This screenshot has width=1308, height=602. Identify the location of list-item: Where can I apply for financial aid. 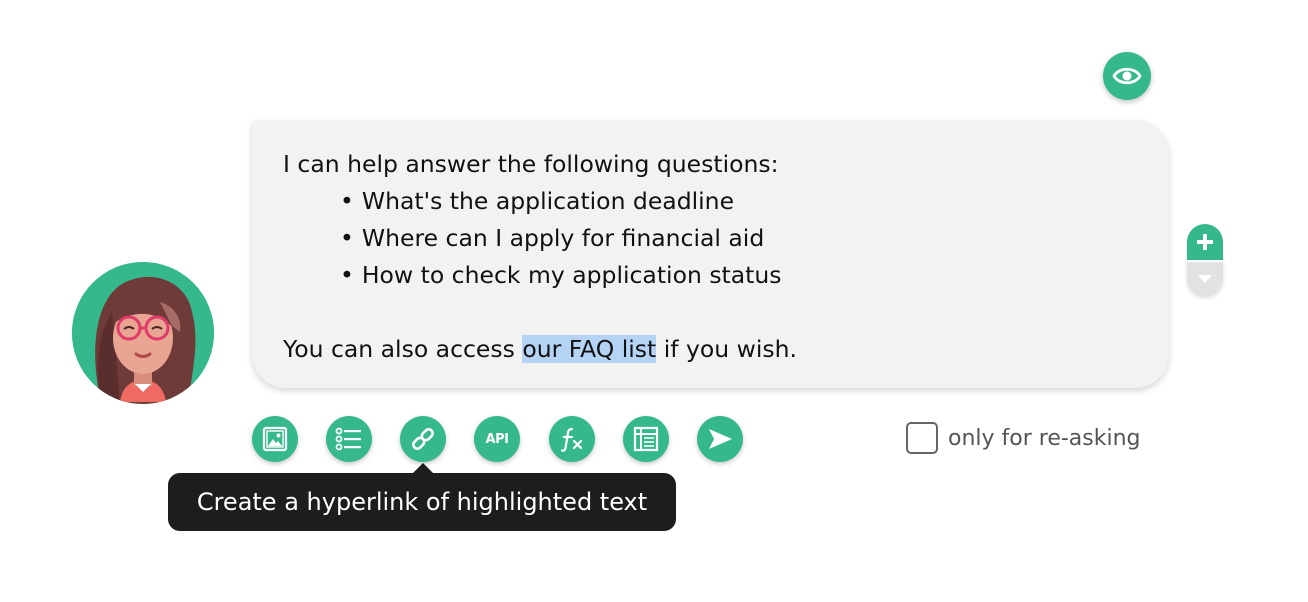
(739, 238).